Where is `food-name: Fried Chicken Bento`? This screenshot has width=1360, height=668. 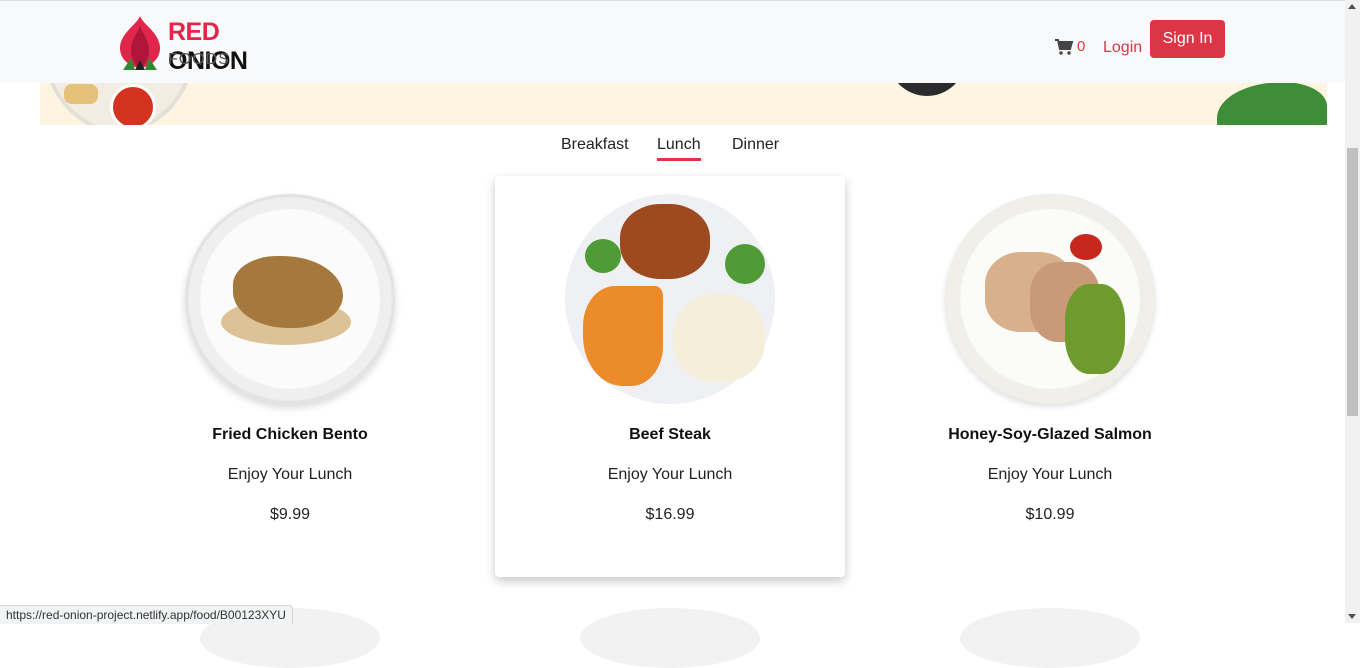
food-name: Fried Chicken Bento is located at coordinates (290, 434).